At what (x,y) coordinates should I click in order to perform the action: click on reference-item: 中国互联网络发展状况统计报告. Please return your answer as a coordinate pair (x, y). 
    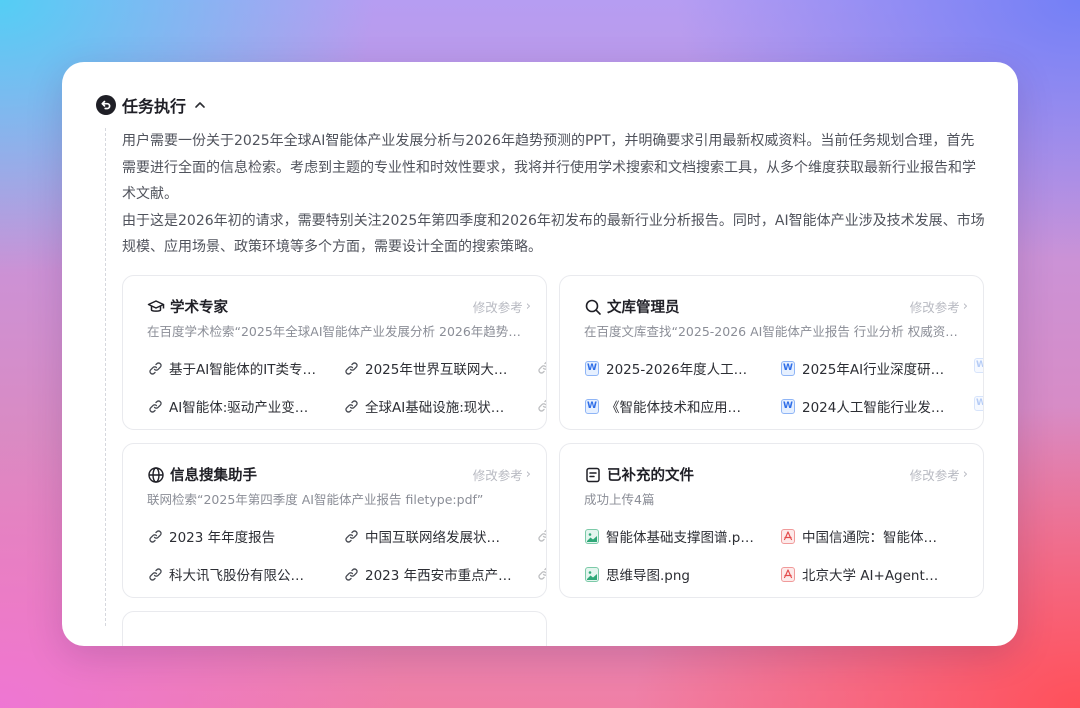
    Looking at the image, I should click on (428, 536).